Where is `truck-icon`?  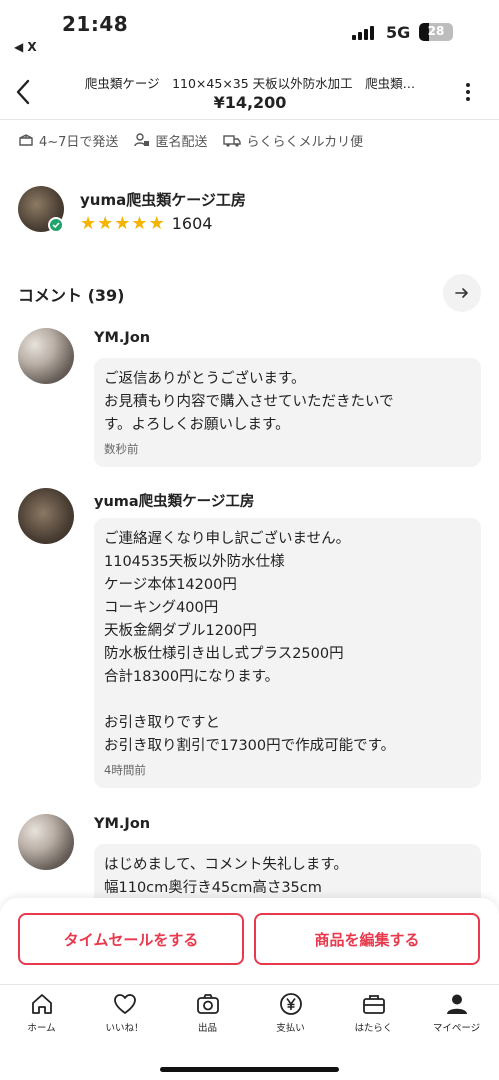 truck-icon is located at coordinates (232, 141).